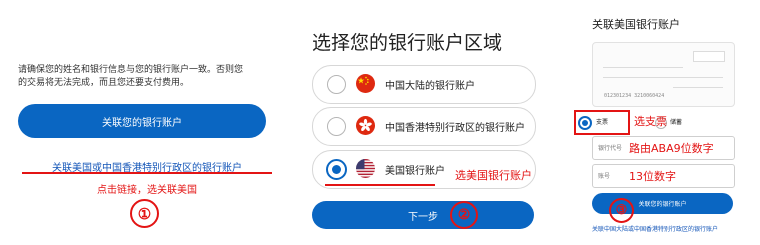 The image size is (760, 245). Describe the element at coordinates (455, 128) in the screenshot. I see `option-label: 中国香港特别行政区的银行账户` at that location.